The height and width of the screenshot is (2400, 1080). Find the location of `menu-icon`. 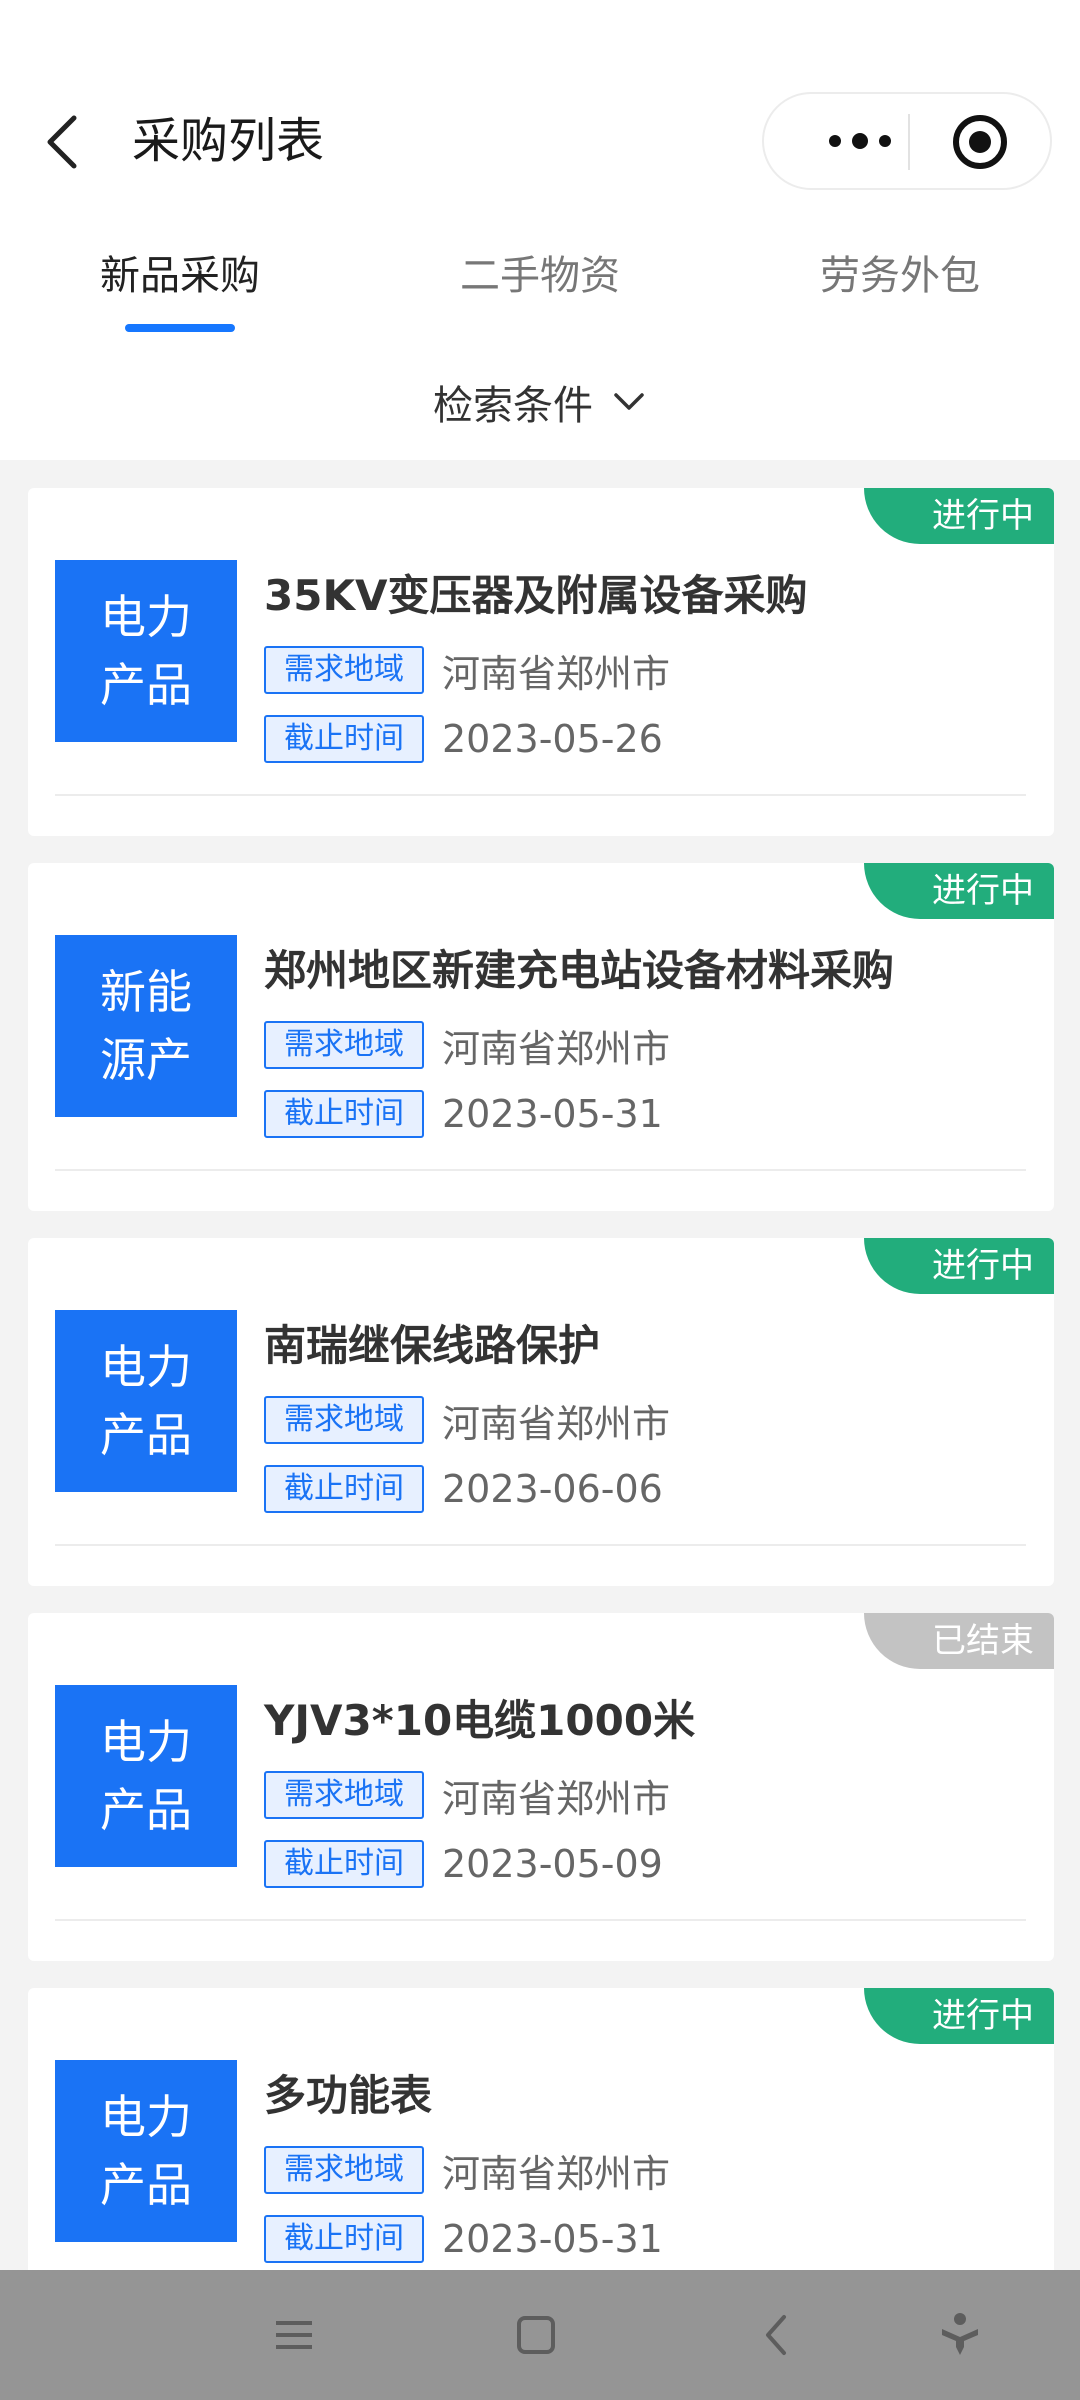

menu-icon is located at coordinates (294, 2335).